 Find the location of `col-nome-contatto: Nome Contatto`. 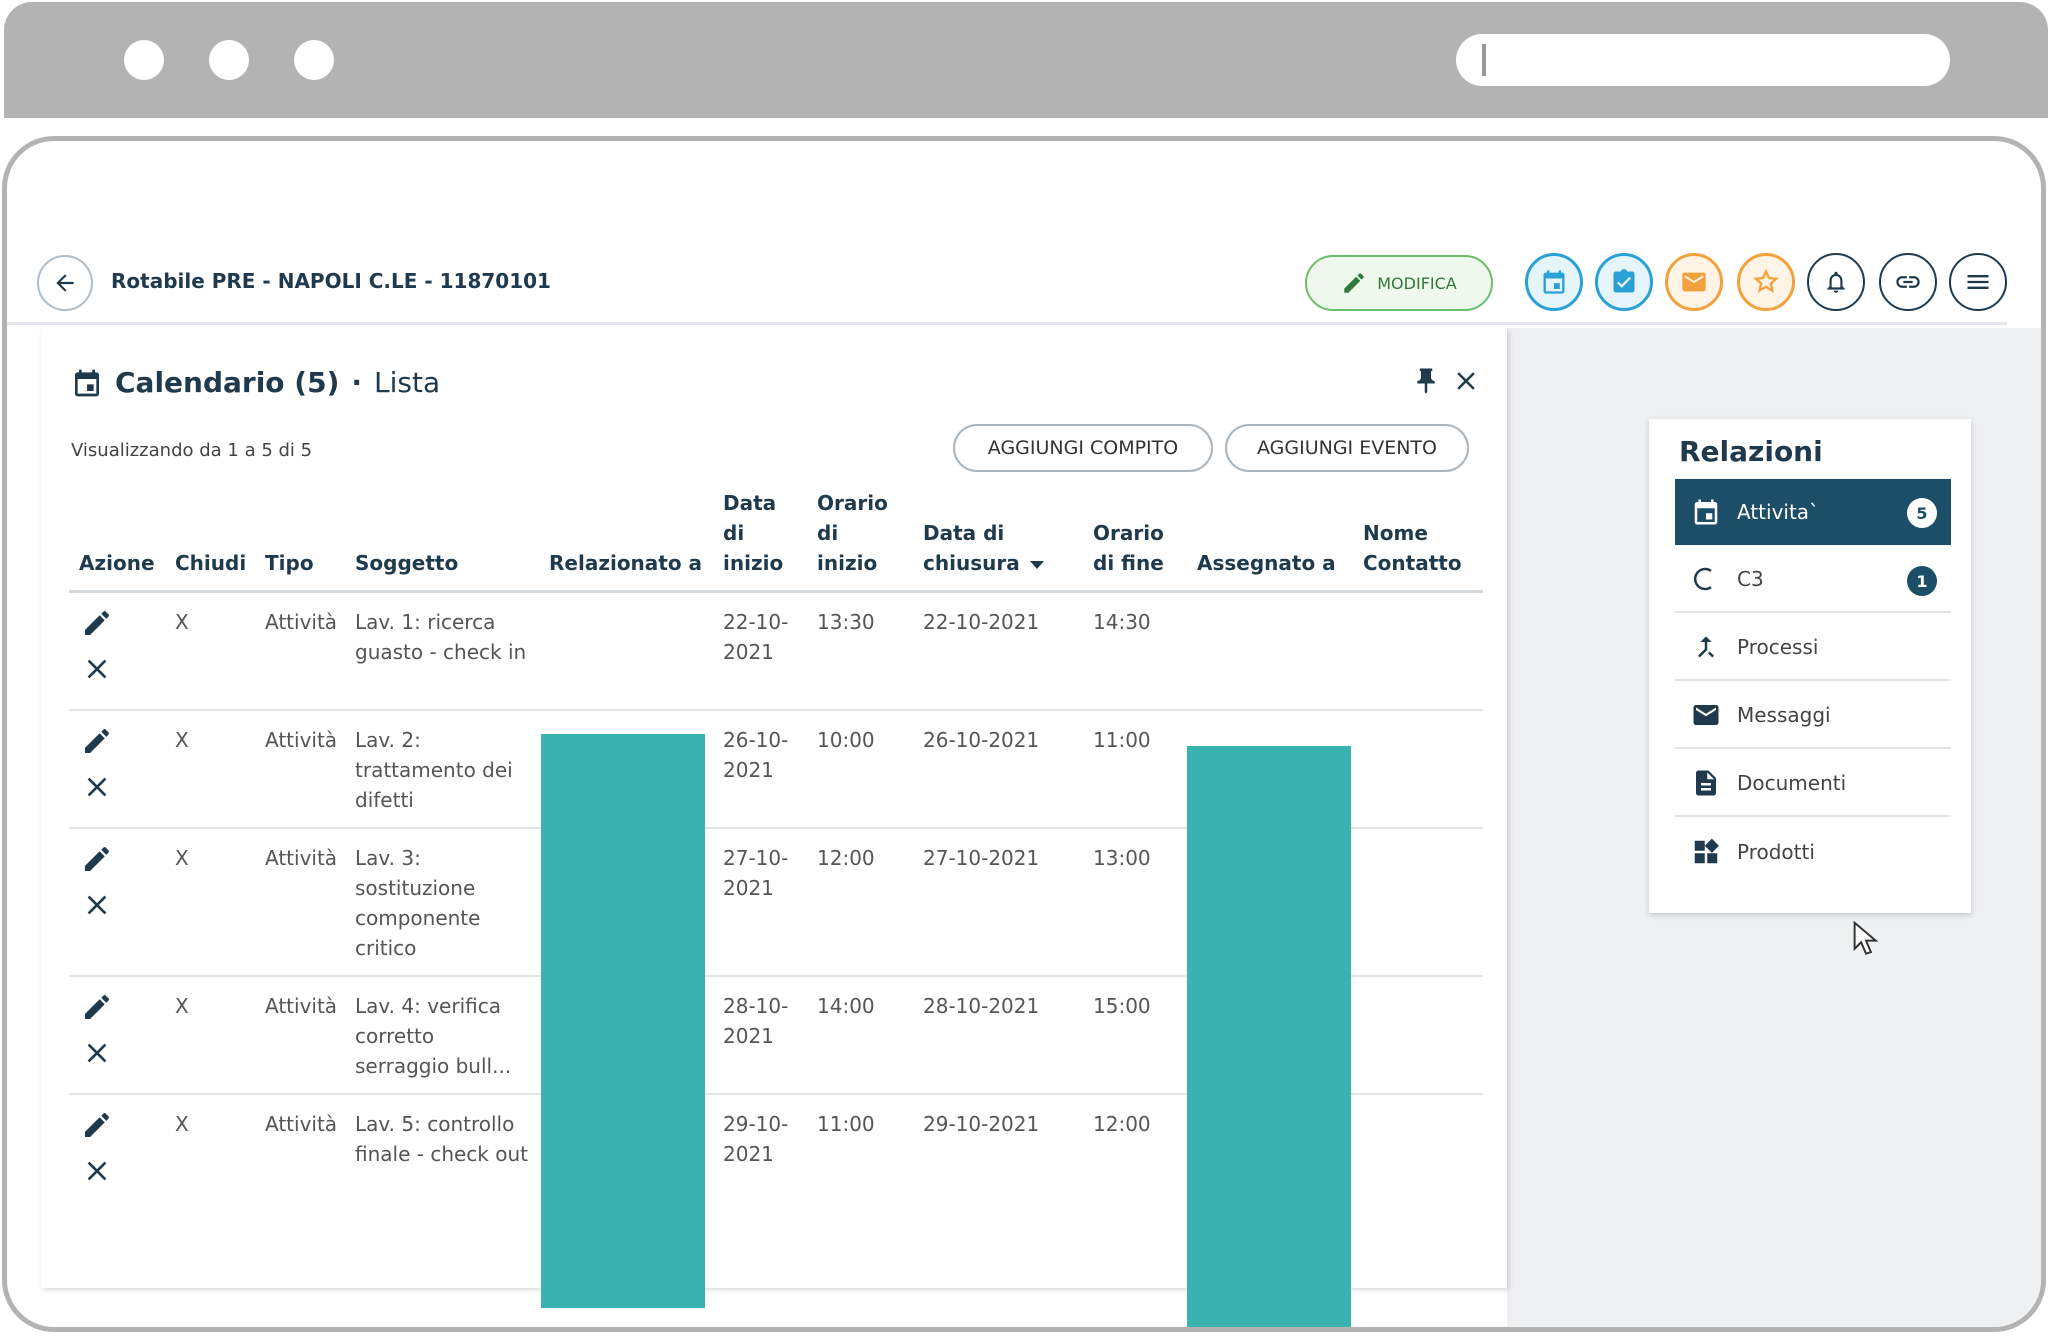

col-nome-contatto: Nome Contatto is located at coordinates (1418, 540).